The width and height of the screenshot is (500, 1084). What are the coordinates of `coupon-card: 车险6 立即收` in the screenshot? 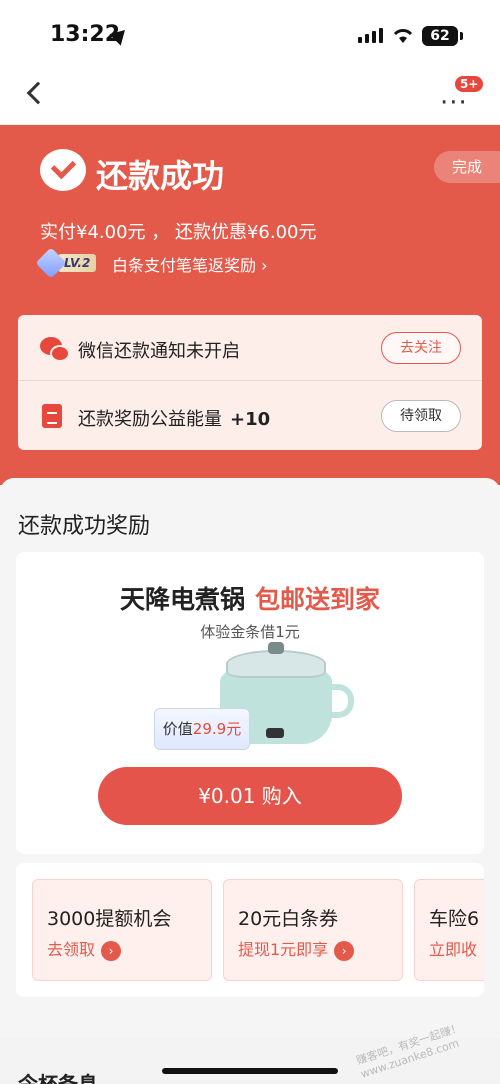 It's located at (449, 930).